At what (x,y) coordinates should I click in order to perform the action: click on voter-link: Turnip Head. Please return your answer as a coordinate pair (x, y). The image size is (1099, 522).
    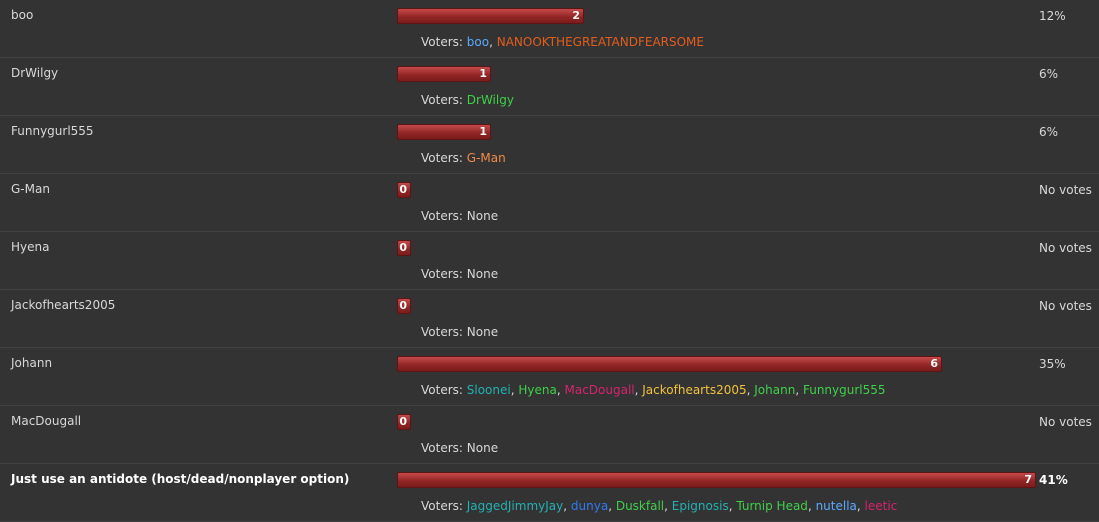
    Looking at the image, I should click on (772, 506).